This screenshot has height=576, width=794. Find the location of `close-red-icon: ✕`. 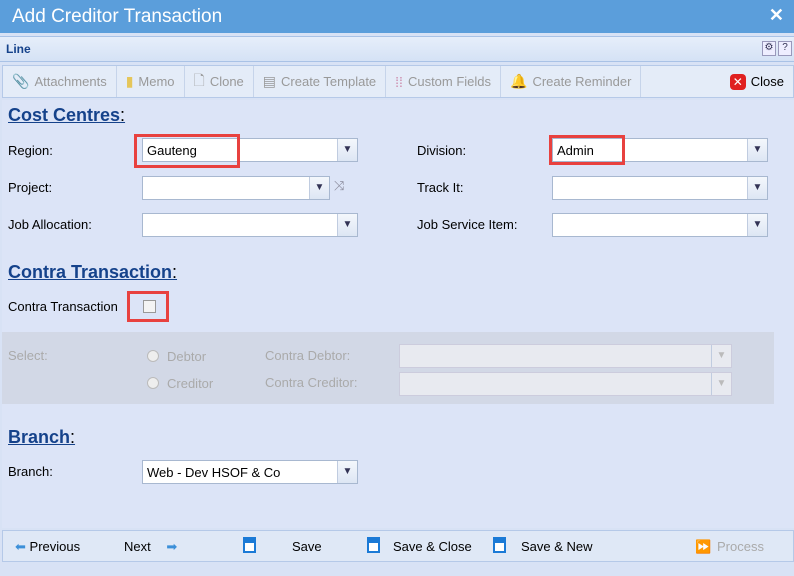

close-red-icon: ✕ is located at coordinates (737, 81).